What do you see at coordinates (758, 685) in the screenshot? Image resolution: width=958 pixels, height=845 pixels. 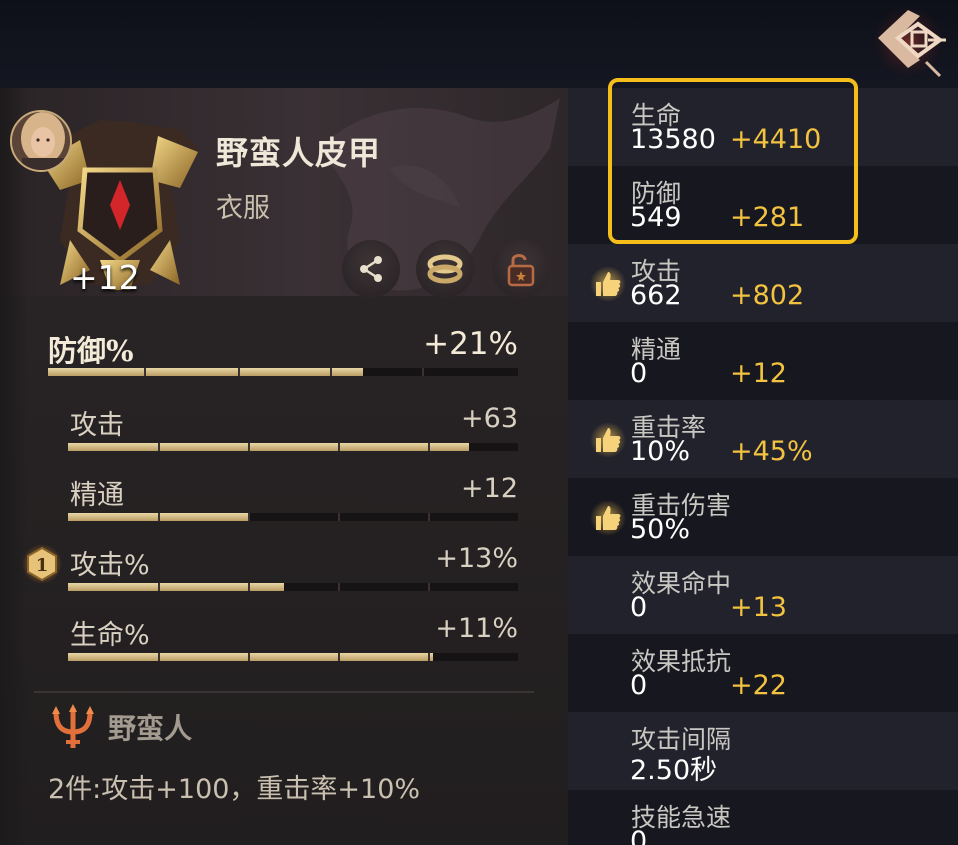 I see `stat-bonus: +22` at bounding box center [758, 685].